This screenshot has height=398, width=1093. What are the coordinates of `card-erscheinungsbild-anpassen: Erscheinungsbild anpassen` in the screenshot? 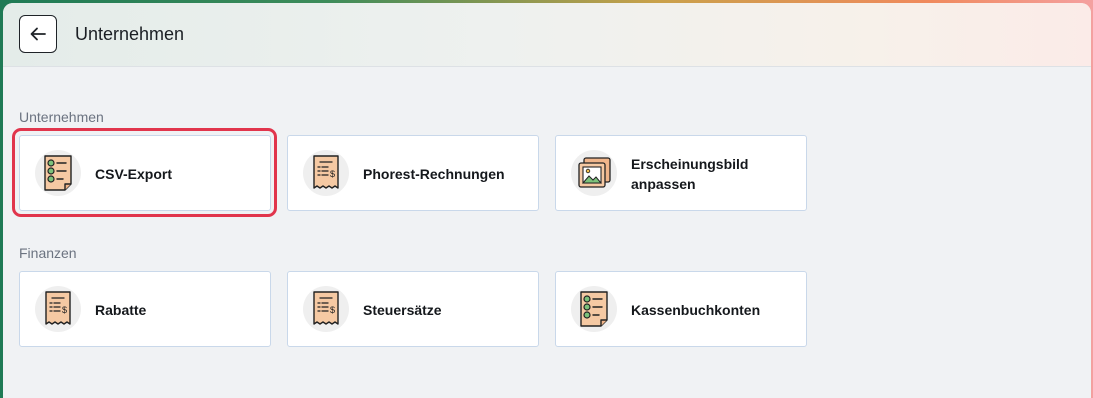 It's located at (681, 173).